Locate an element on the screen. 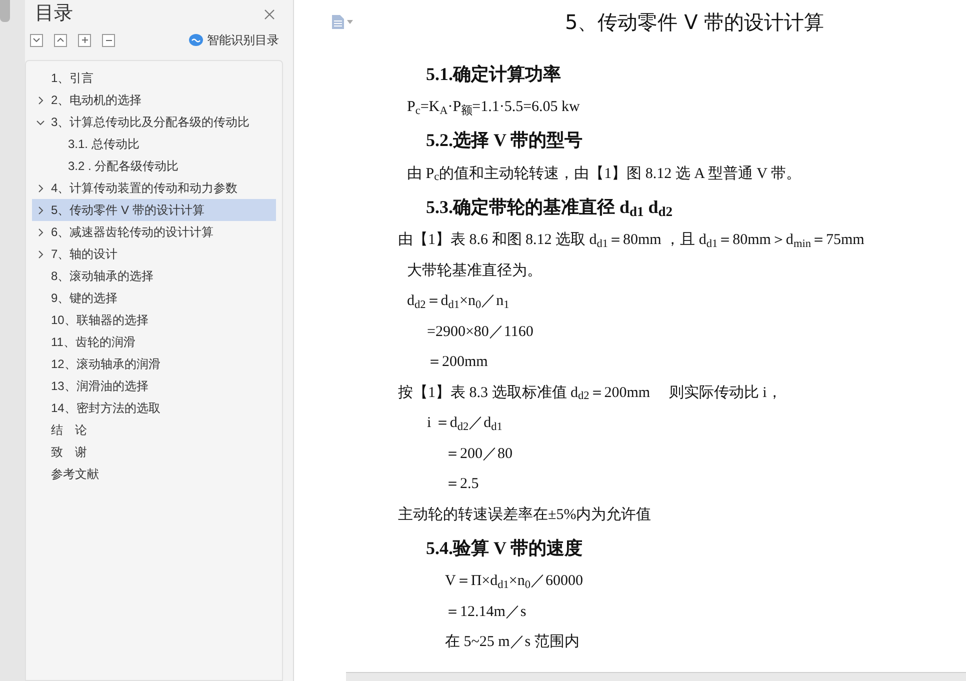 This screenshot has width=966, height=681. toc-item: 1、引言 is located at coordinates (154, 78).